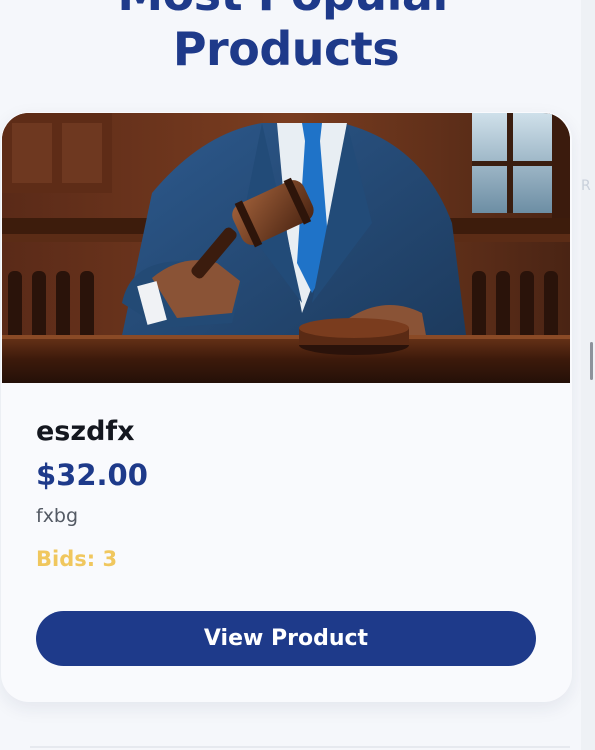  What do you see at coordinates (286, 49) in the screenshot?
I see `section-title-line-2: Products` at bounding box center [286, 49].